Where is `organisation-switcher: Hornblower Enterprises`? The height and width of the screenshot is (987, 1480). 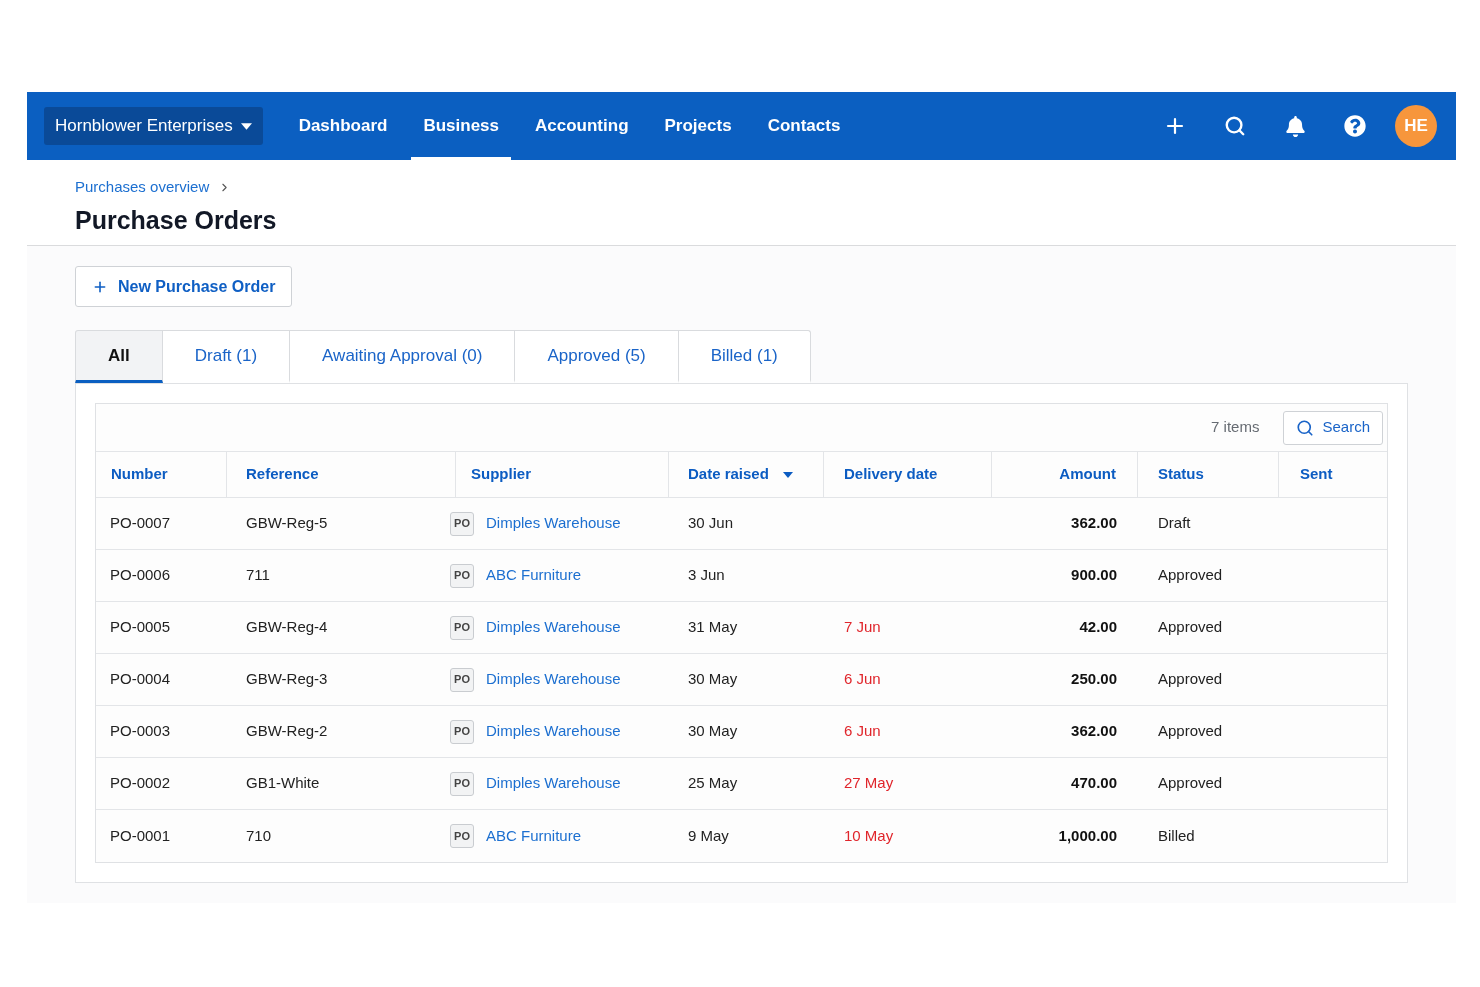 organisation-switcher: Hornblower Enterprises is located at coordinates (153, 126).